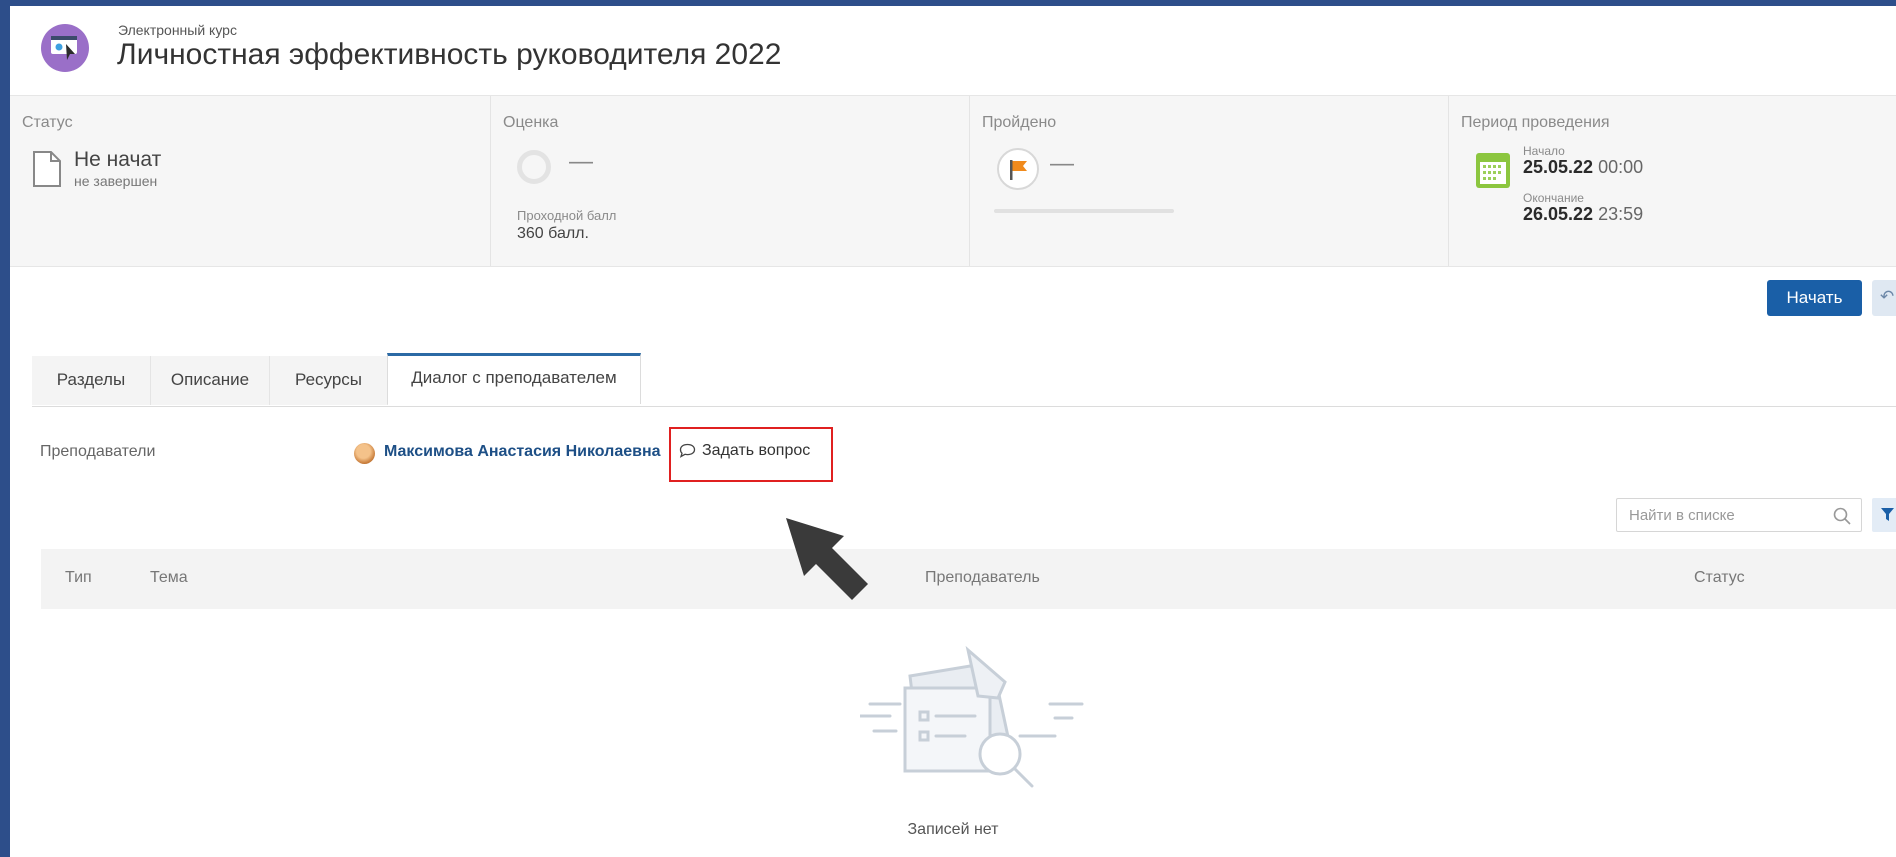  I want to click on ask-question-button: Задать вопрос, so click(744, 451).